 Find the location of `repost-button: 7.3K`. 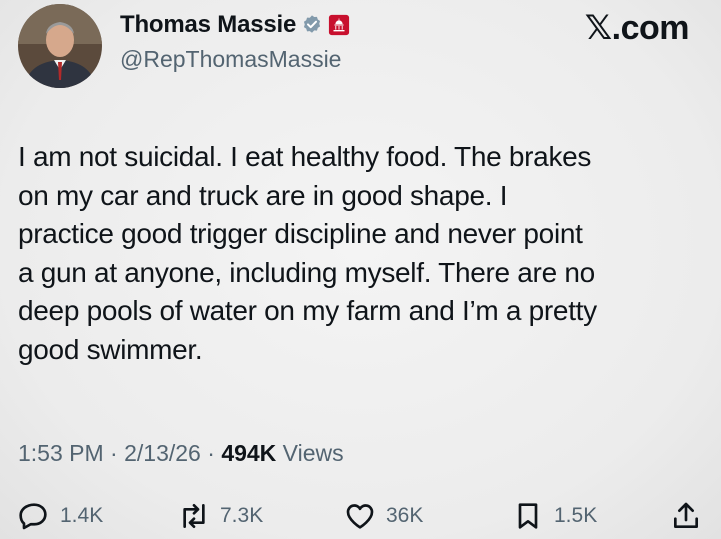

repost-button: 7.3K is located at coordinates (220, 516).